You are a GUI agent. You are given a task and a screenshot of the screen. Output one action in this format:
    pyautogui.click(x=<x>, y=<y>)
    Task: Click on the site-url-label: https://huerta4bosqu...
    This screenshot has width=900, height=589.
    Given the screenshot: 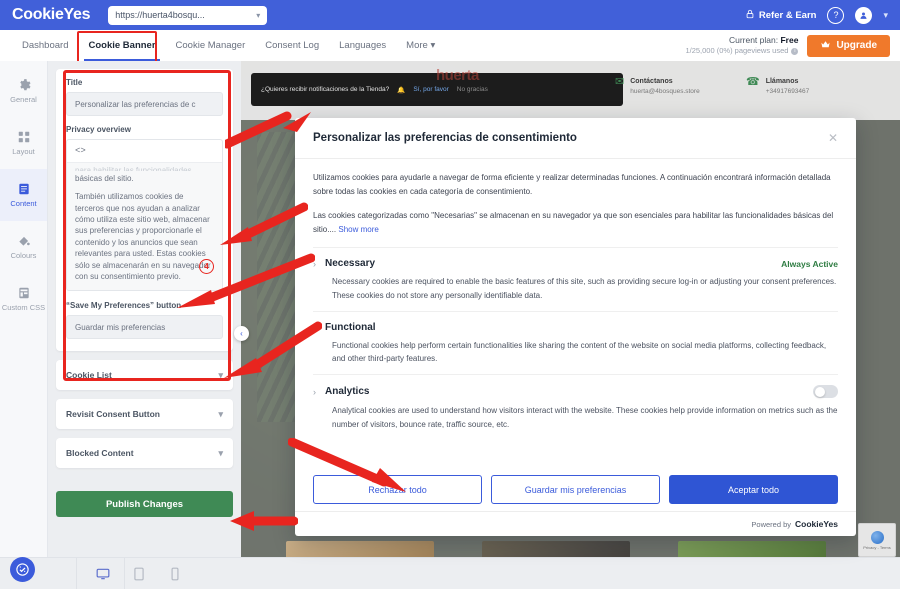 What is the action you would take?
    pyautogui.click(x=160, y=15)
    